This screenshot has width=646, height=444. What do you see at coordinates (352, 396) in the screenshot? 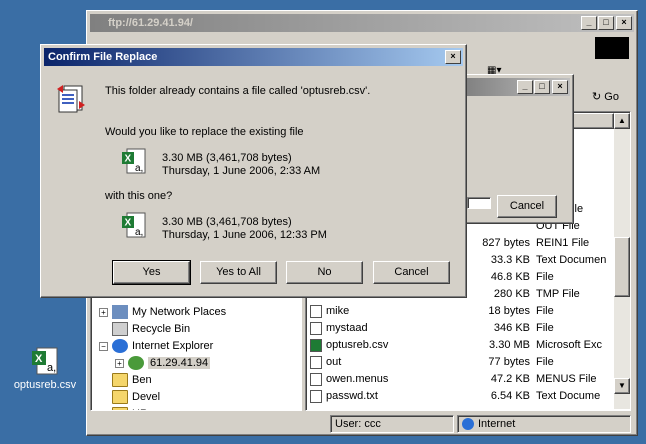
I see `file-name: passwd.txt` at bounding box center [352, 396].